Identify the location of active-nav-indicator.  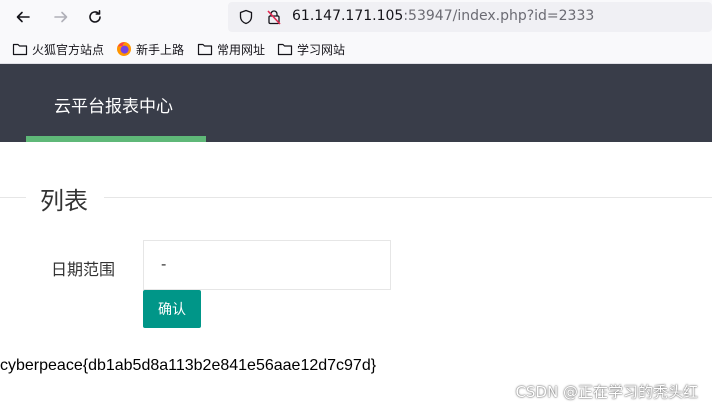
(116, 139).